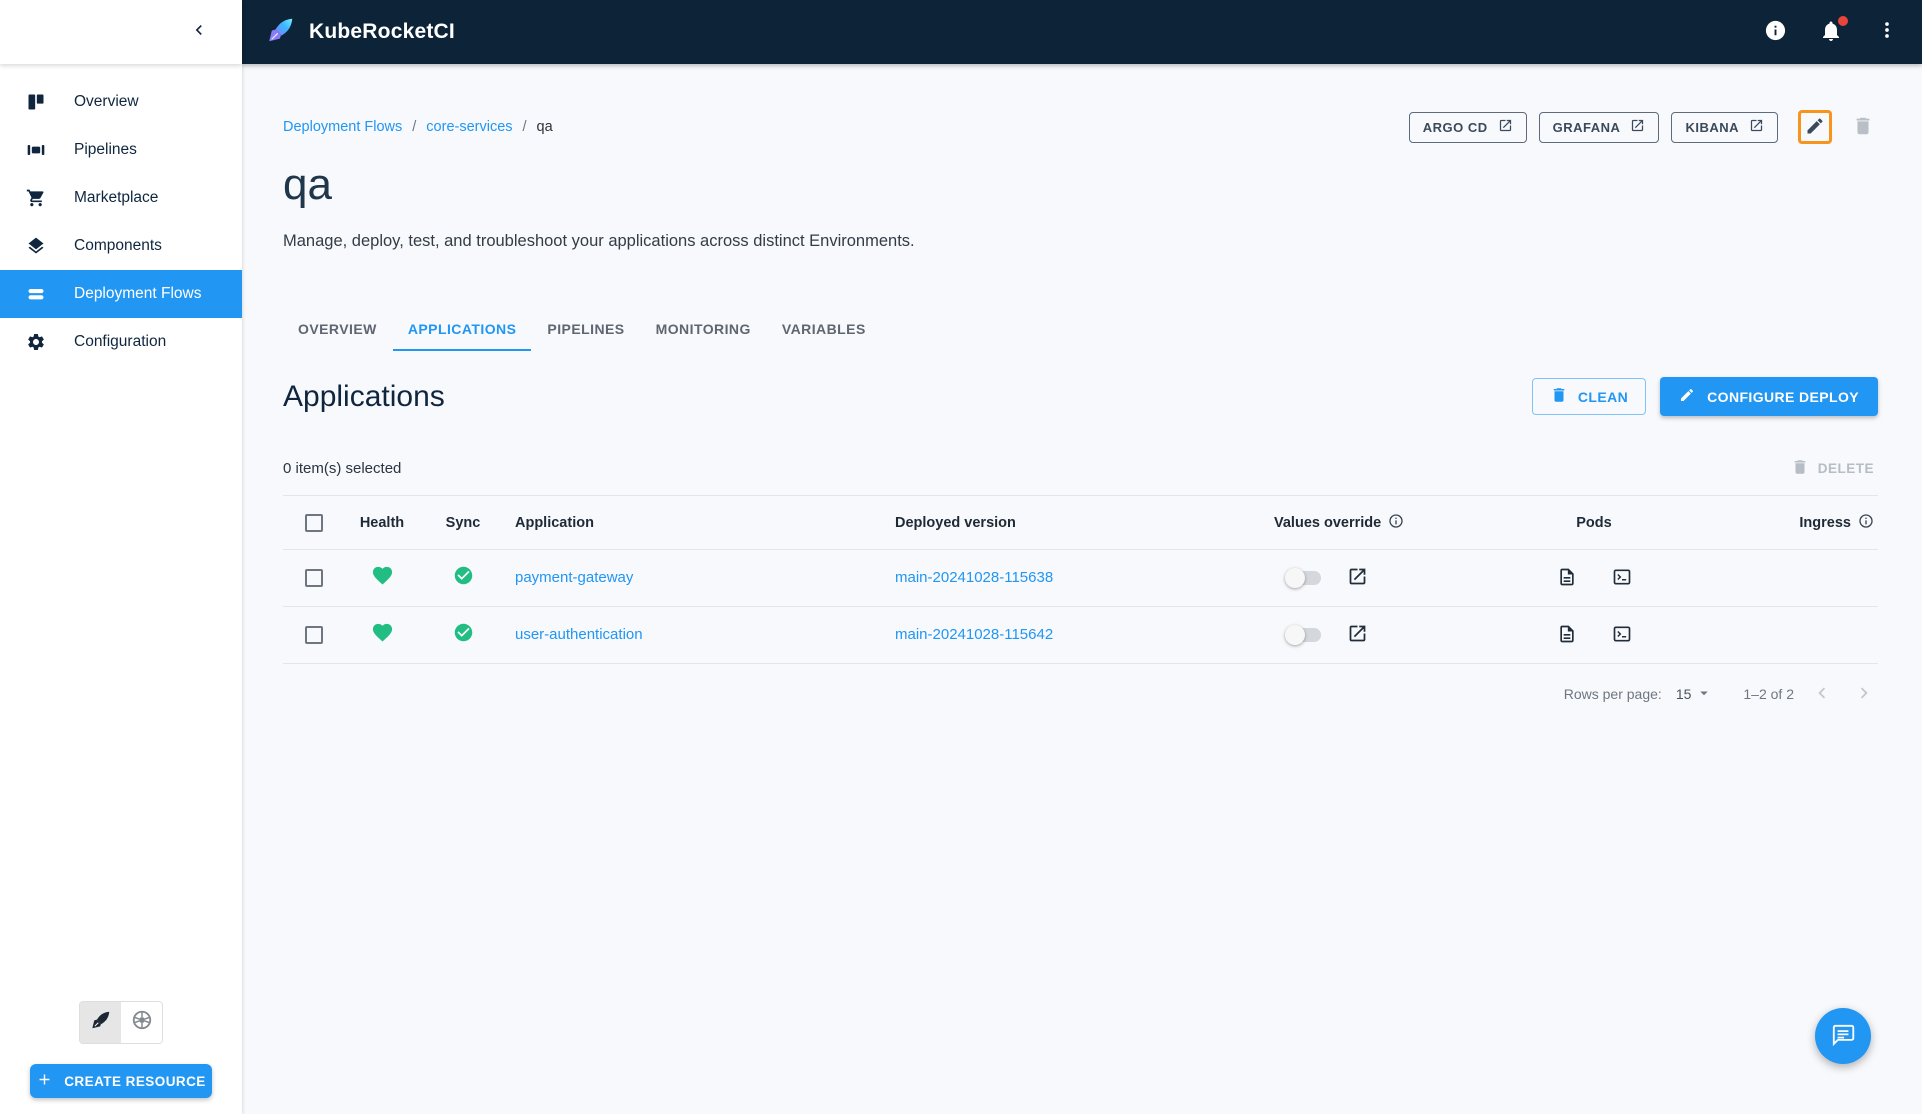 The image size is (1922, 1114). Describe the element at coordinates (1683, 694) in the screenshot. I see `rows-per-page-value: 15` at that location.